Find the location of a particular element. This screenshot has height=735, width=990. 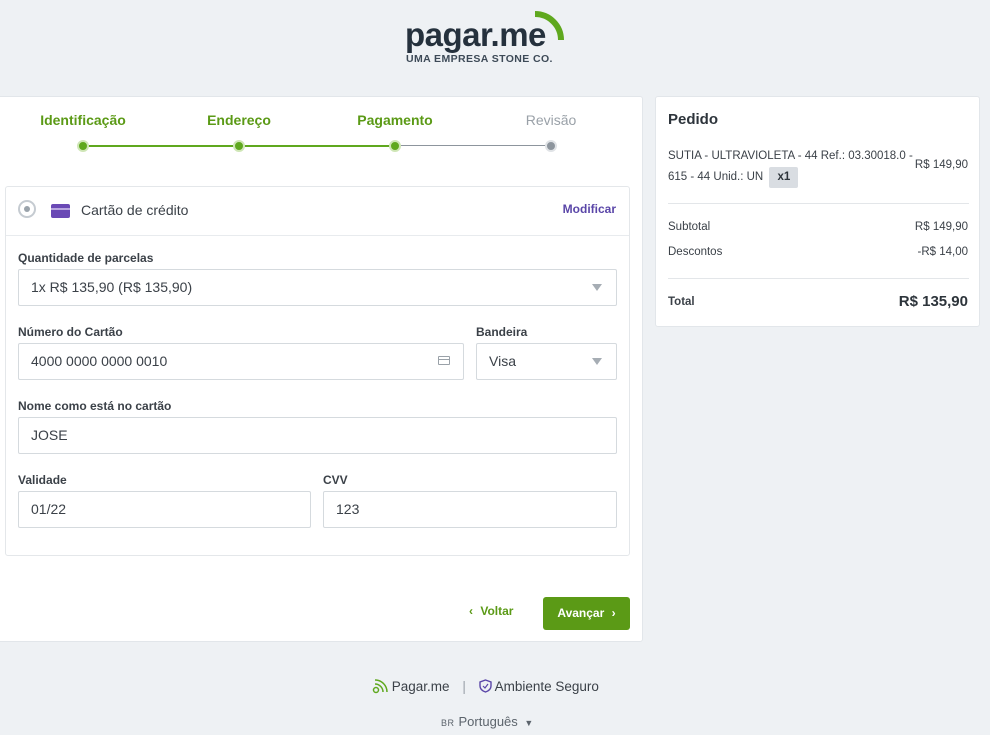

step-dot-endereco is located at coordinates (239, 146).